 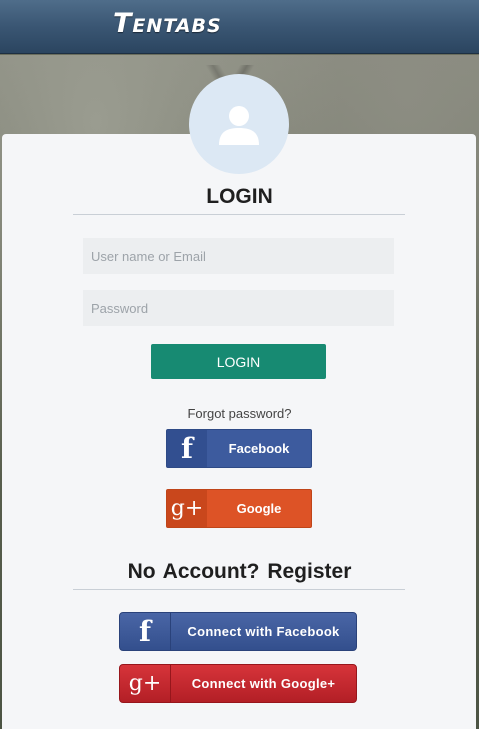 I want to click on connect-facebook-label: Connect with Facebook, so click(x=263, y=631).